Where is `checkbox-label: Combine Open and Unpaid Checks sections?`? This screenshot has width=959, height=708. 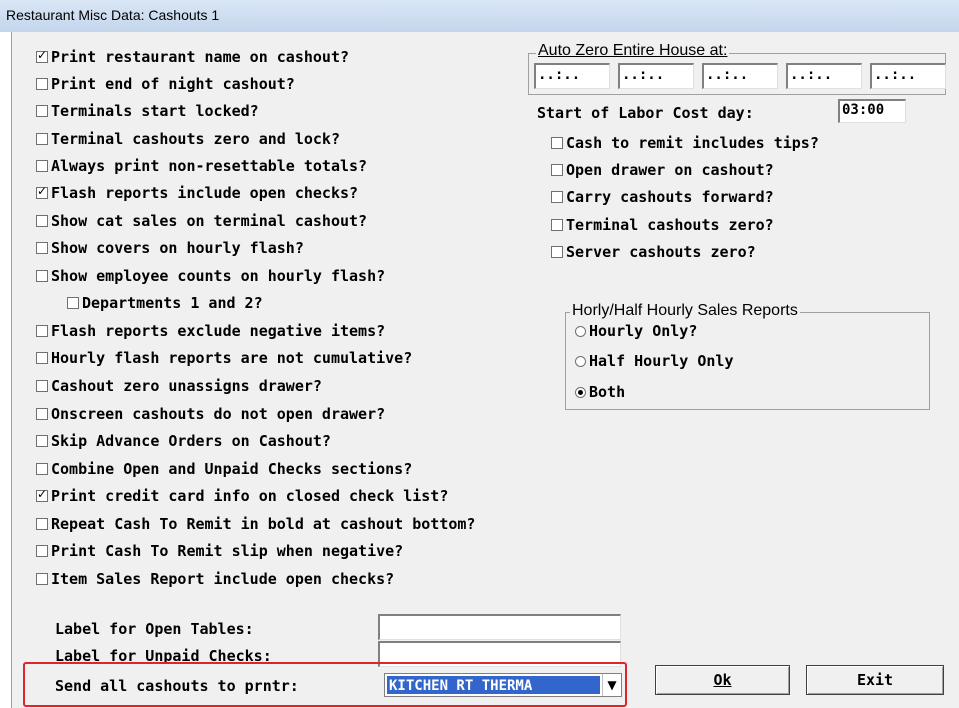 checkbox-label: Combine Open and Unpaid Checks sections? is located at coordinates (232, 469).